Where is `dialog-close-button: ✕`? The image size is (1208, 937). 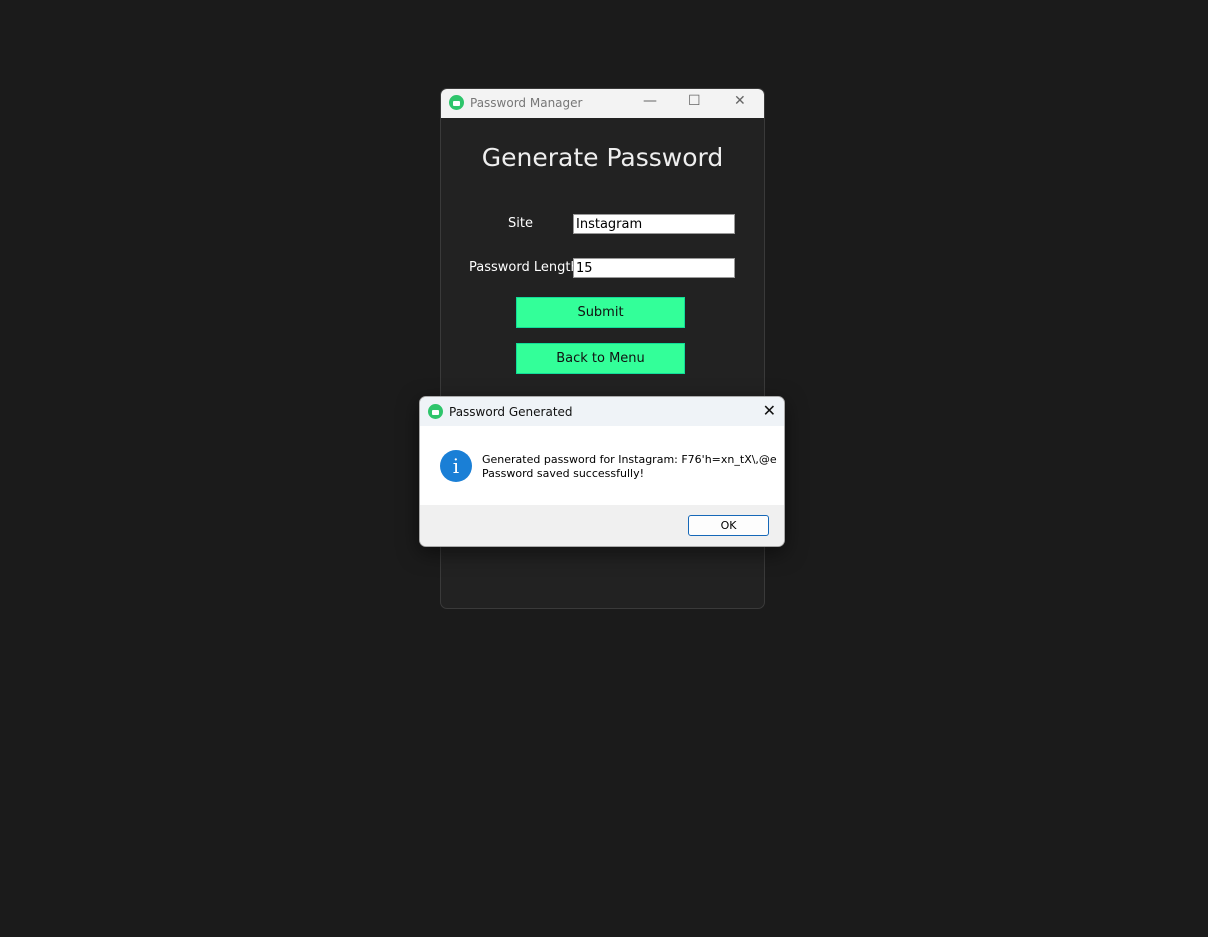
dialog-close-button: ✕ is located at coordinates (769, 410).